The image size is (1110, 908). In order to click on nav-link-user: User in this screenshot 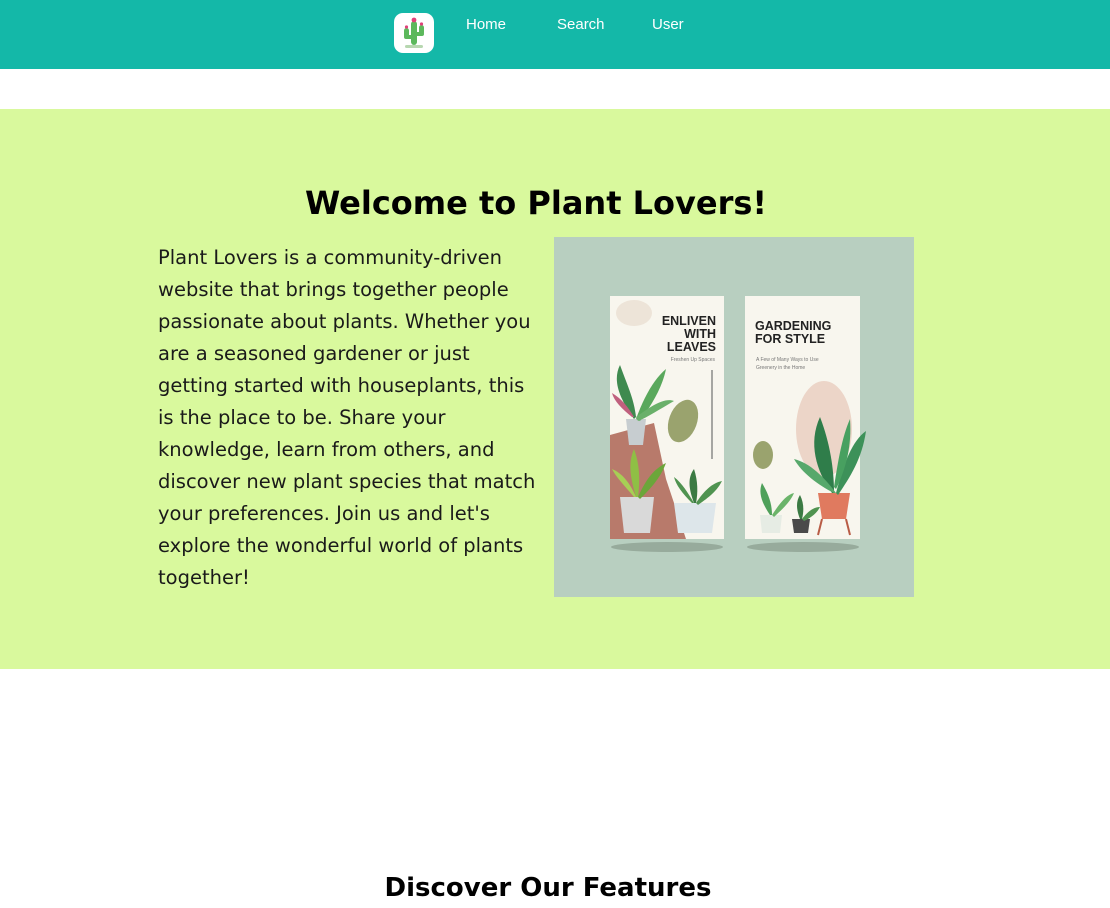, I will do `click(668, 25)`.